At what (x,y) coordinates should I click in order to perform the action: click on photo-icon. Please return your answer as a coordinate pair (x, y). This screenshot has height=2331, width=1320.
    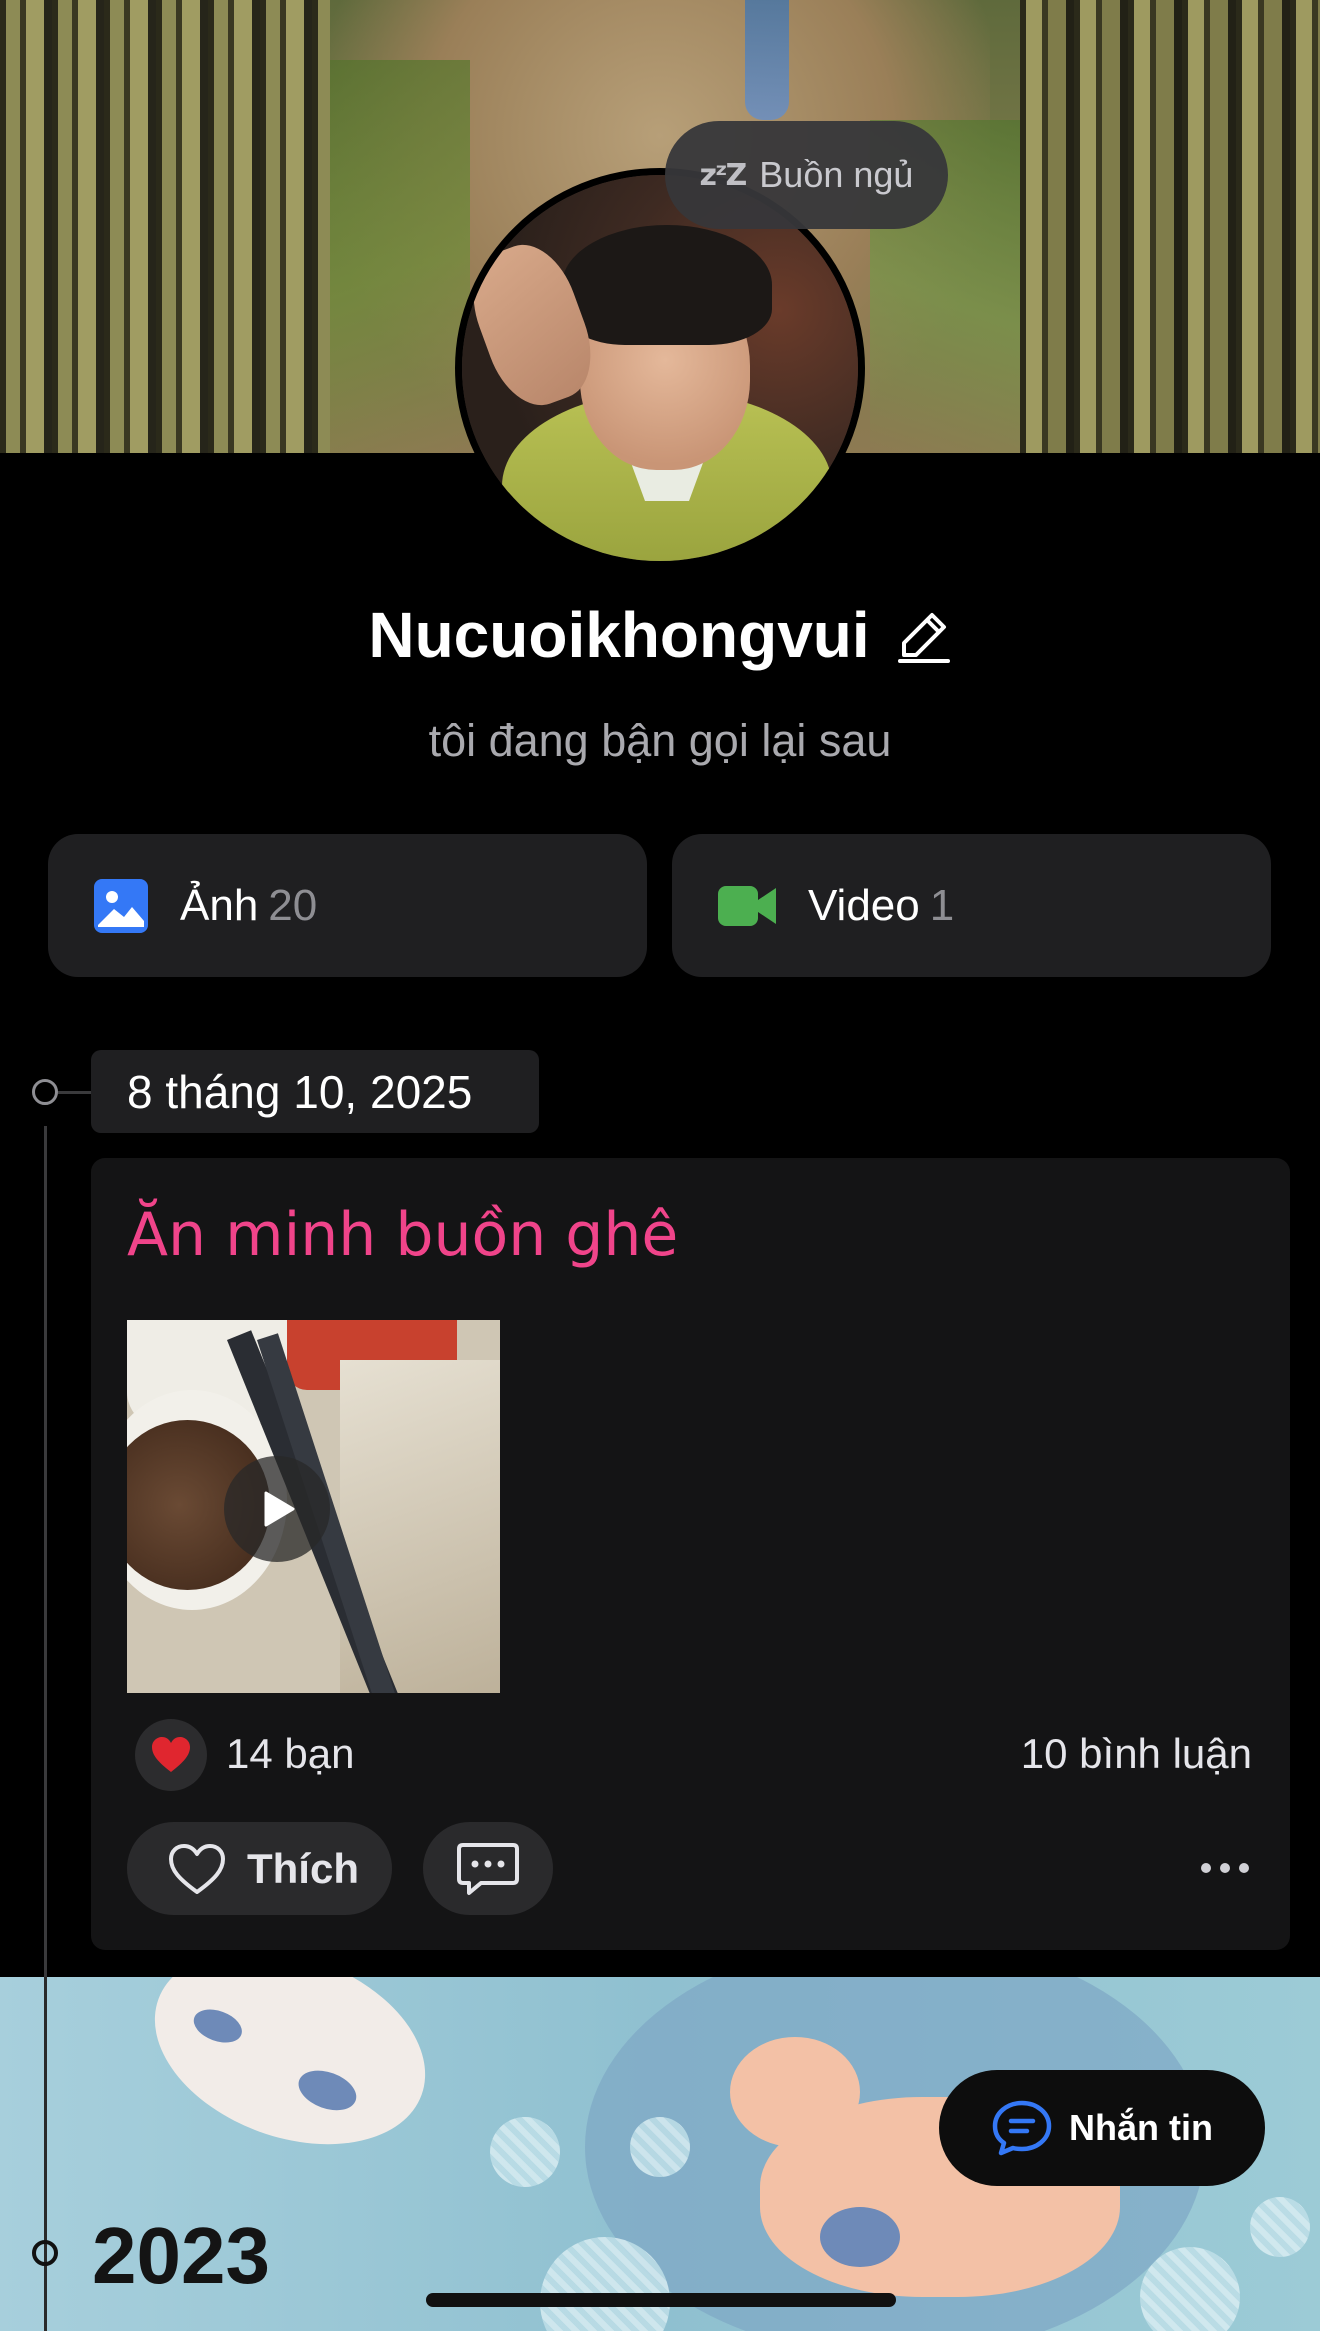
    Looking at the image, I should click on (121, 905).